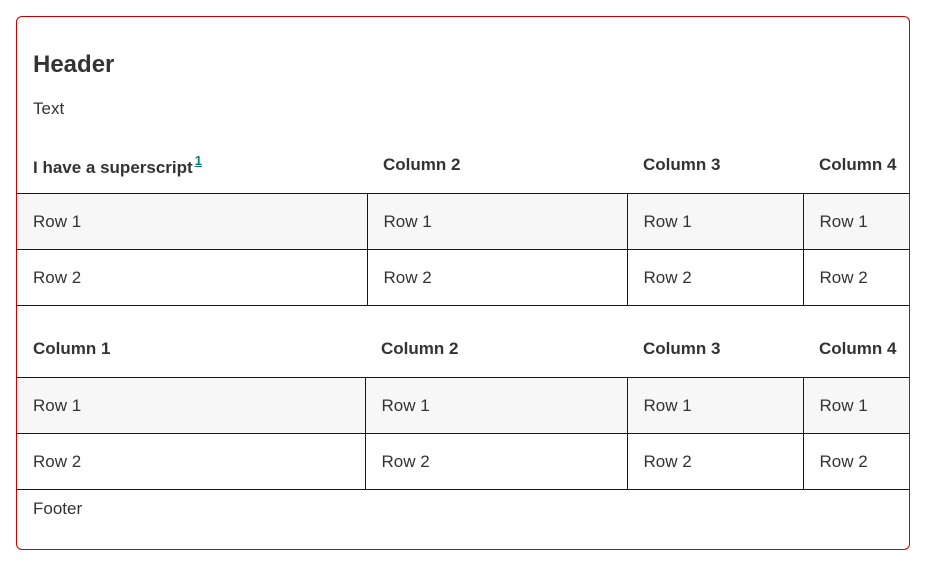 The image size is (928, 568). What do you see at coordinates (198, 160) in the screenshot?
I see `footnote-superscript-link: 1` at bounding box center [198, 160].